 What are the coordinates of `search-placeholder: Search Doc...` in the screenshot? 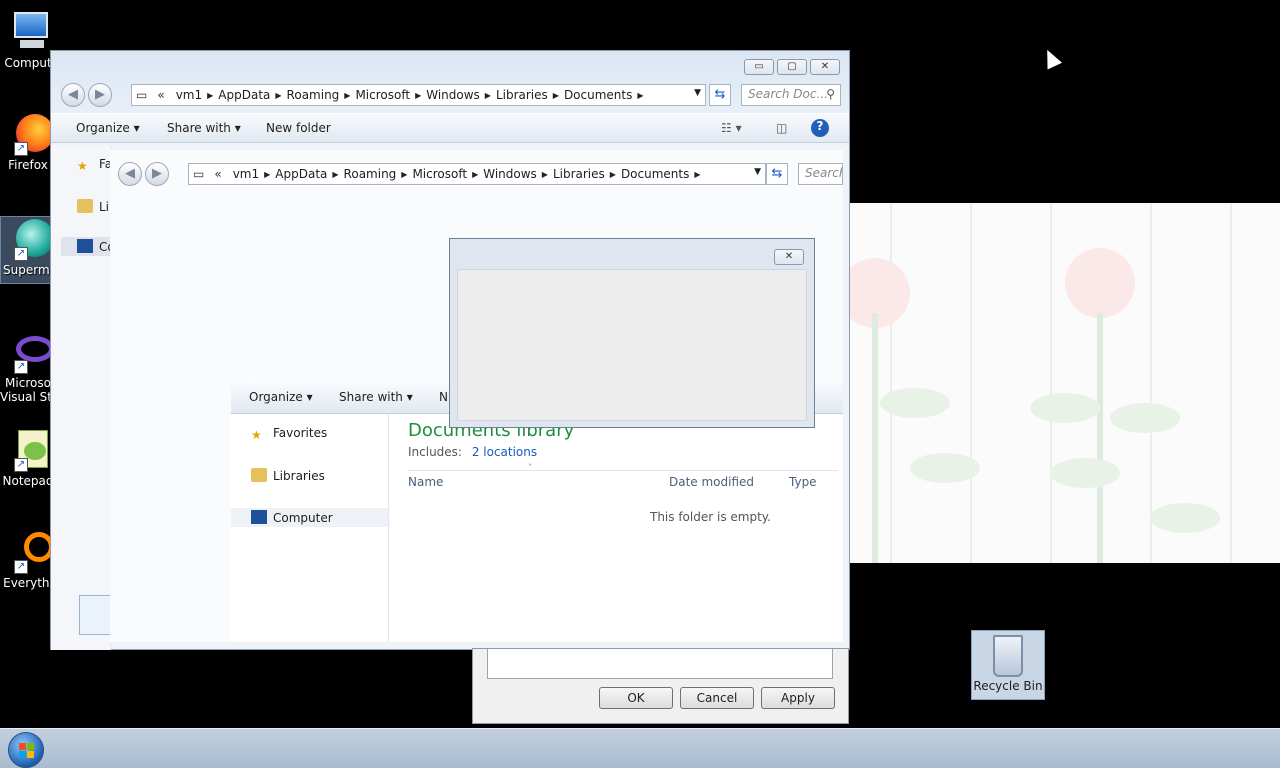 It's located at (788, 94).